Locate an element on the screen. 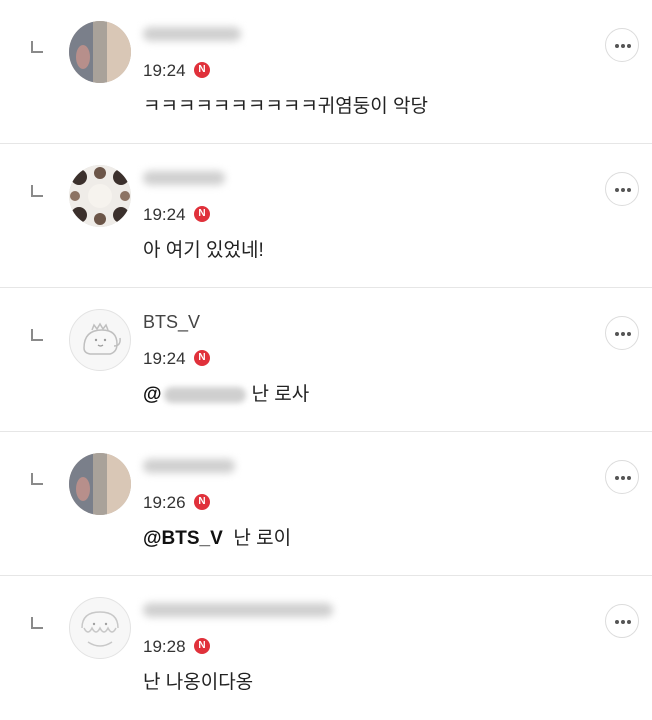 The height and width of the screenshot is (720, 652). comment-text: 난 나옹이다옹 is located at coordinates (198, 682).